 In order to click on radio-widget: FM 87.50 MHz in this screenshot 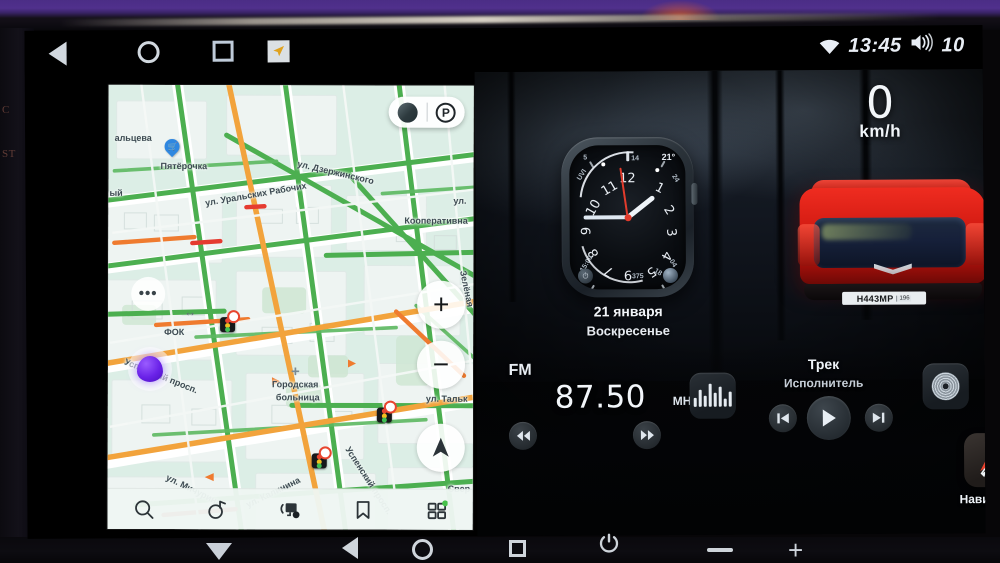, I will do `click(620, 407)`.